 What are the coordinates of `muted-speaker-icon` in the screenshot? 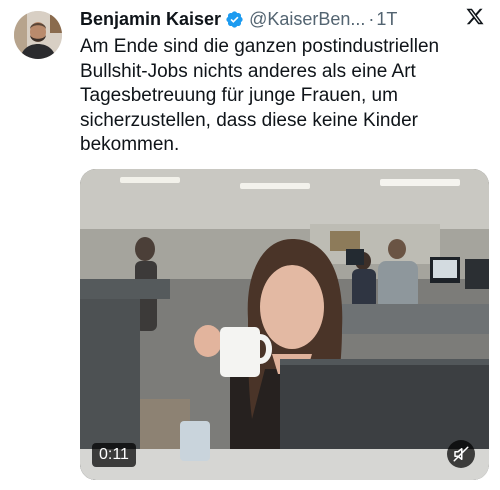 It's located at (461, 454).